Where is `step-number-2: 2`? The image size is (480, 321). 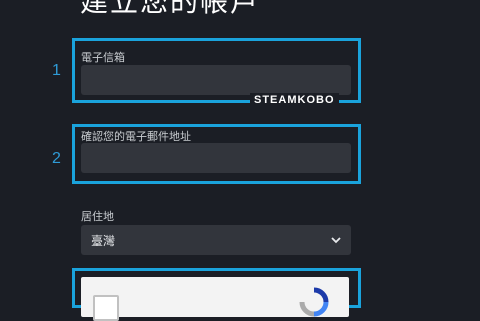 step-number-2: 2 is located at coordinates (56, 158).